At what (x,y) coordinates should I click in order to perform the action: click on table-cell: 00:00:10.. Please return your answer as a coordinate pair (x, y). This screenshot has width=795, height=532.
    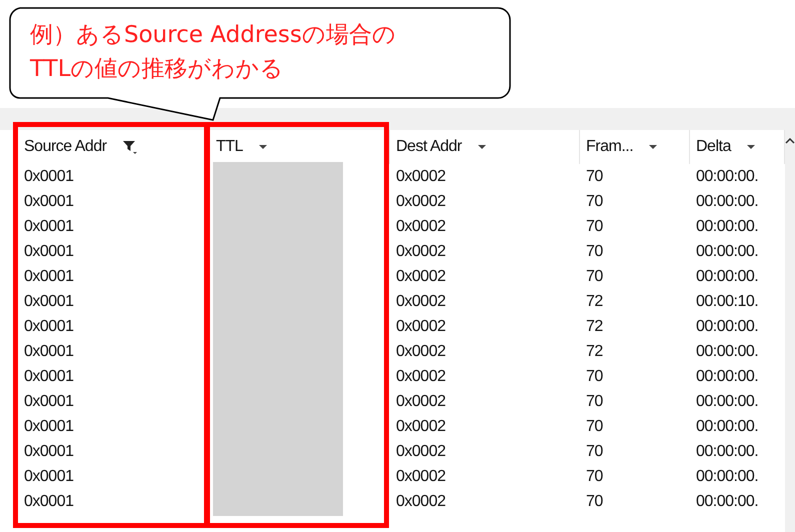
    Looking at the image, I should click on (727, 301).